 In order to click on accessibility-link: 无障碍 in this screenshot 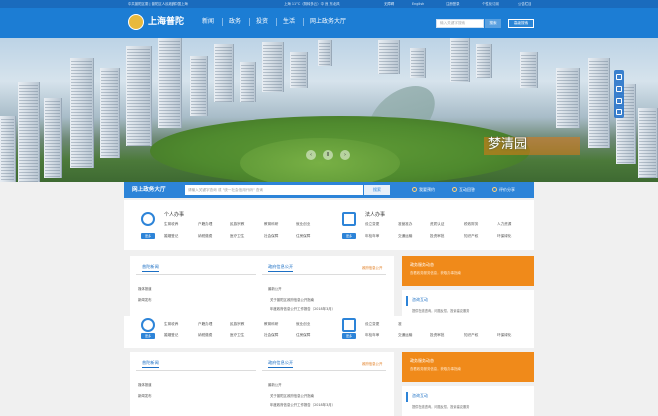, I will do `click(389, 4)`.